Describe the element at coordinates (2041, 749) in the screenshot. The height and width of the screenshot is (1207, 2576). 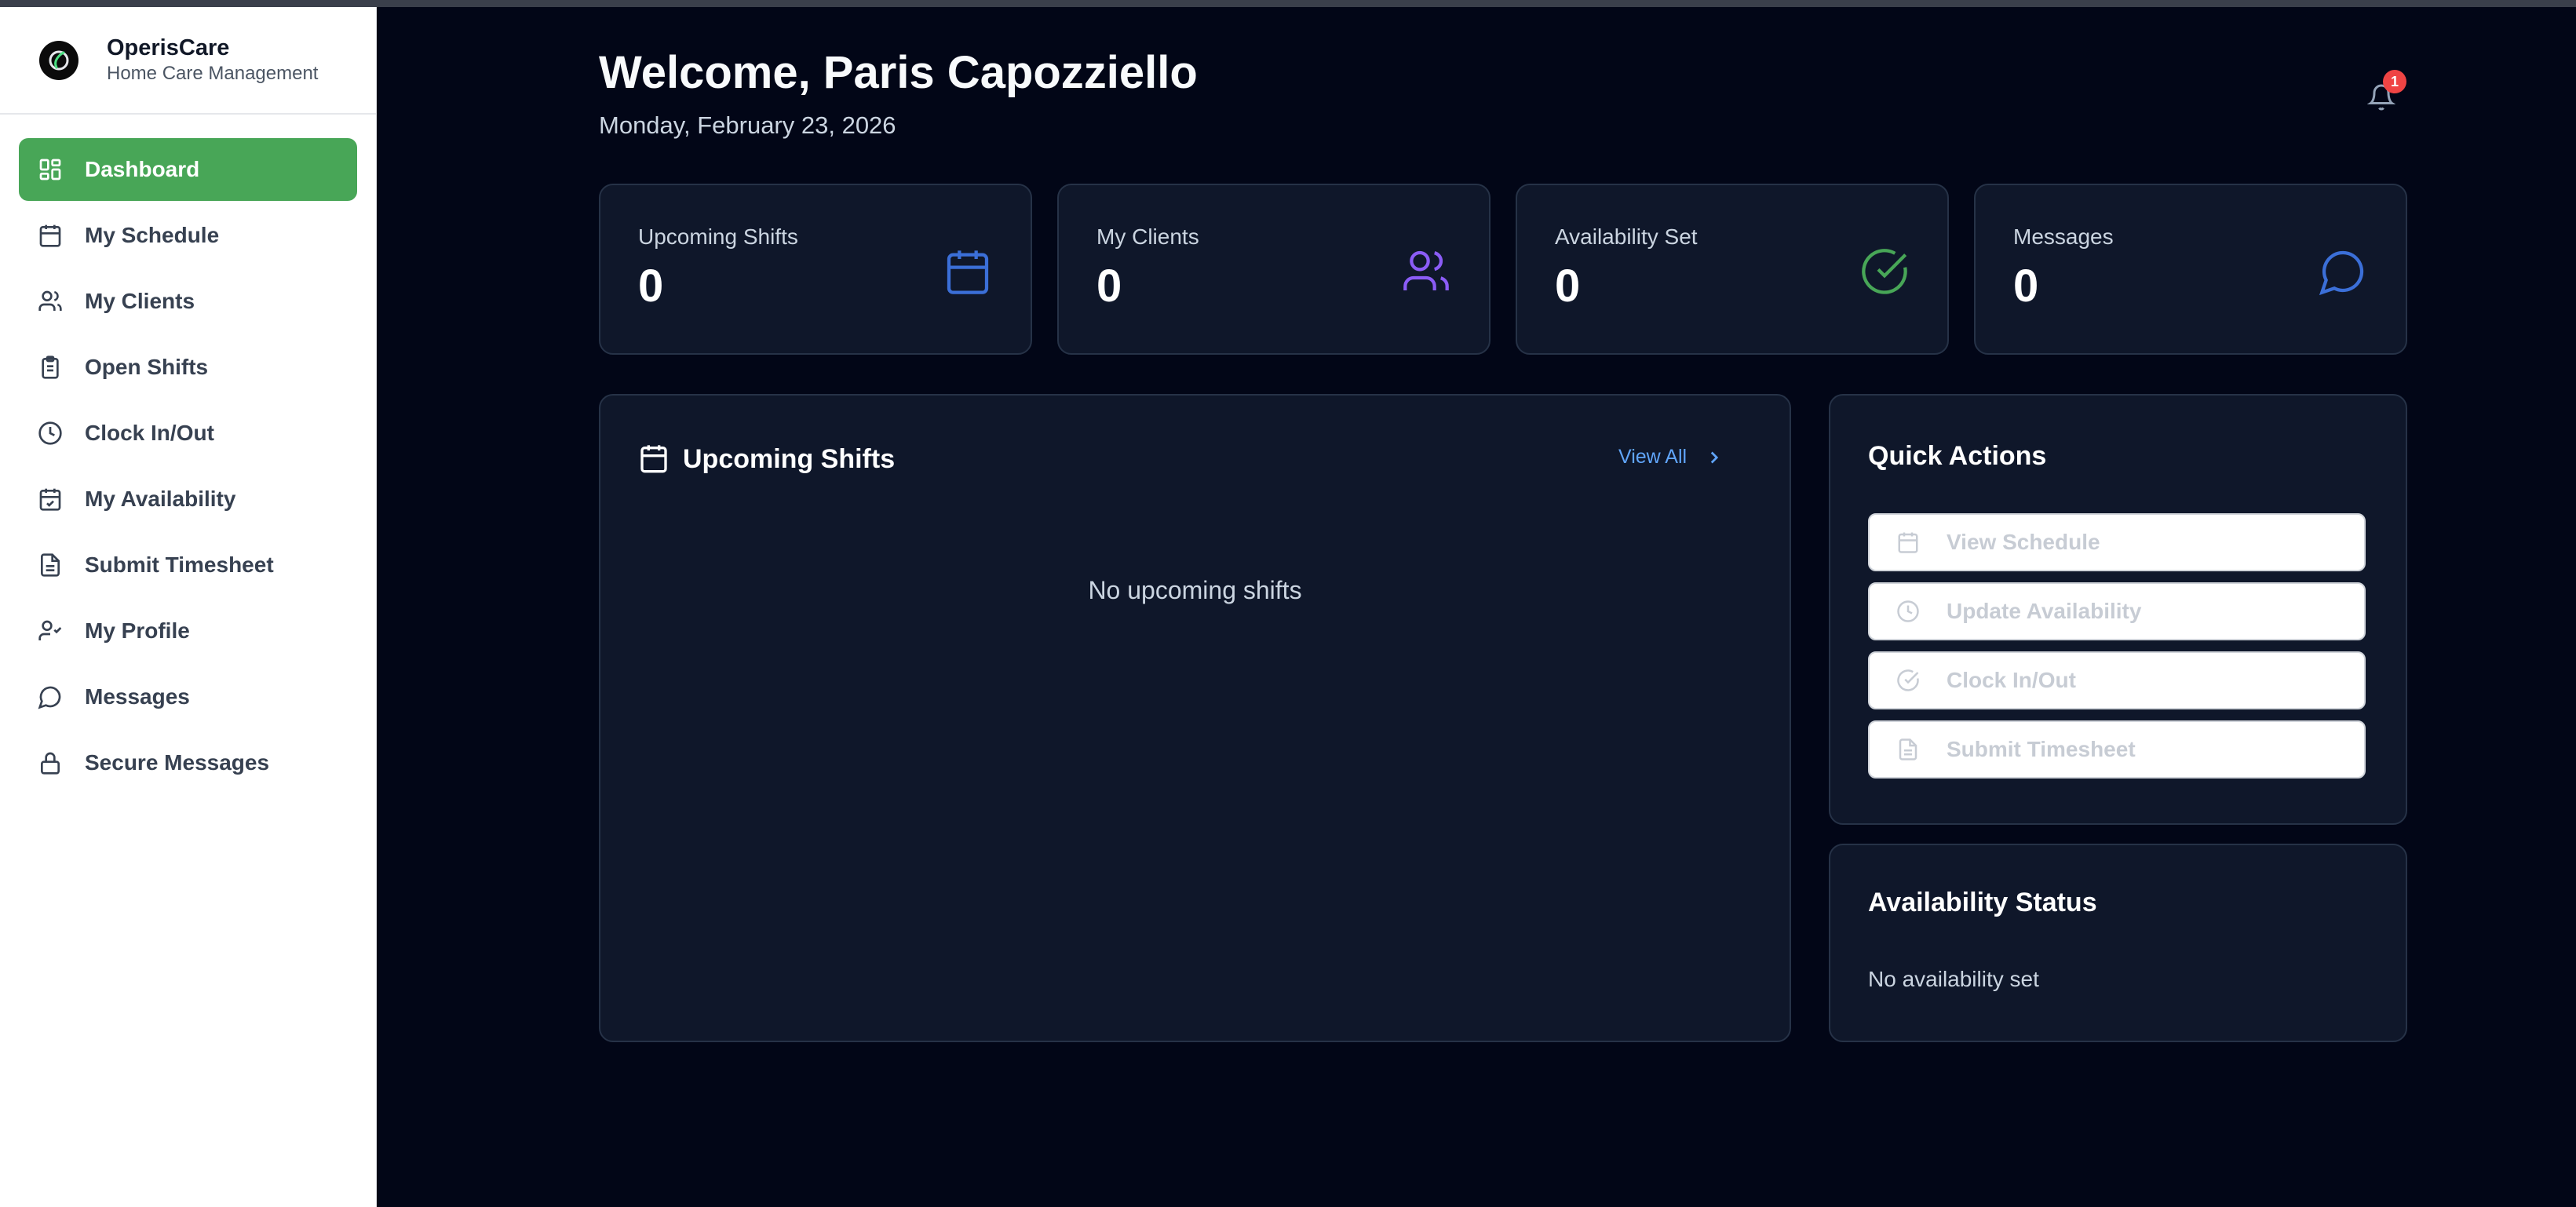
I see `button-label: Submit Timesheet` at that location.